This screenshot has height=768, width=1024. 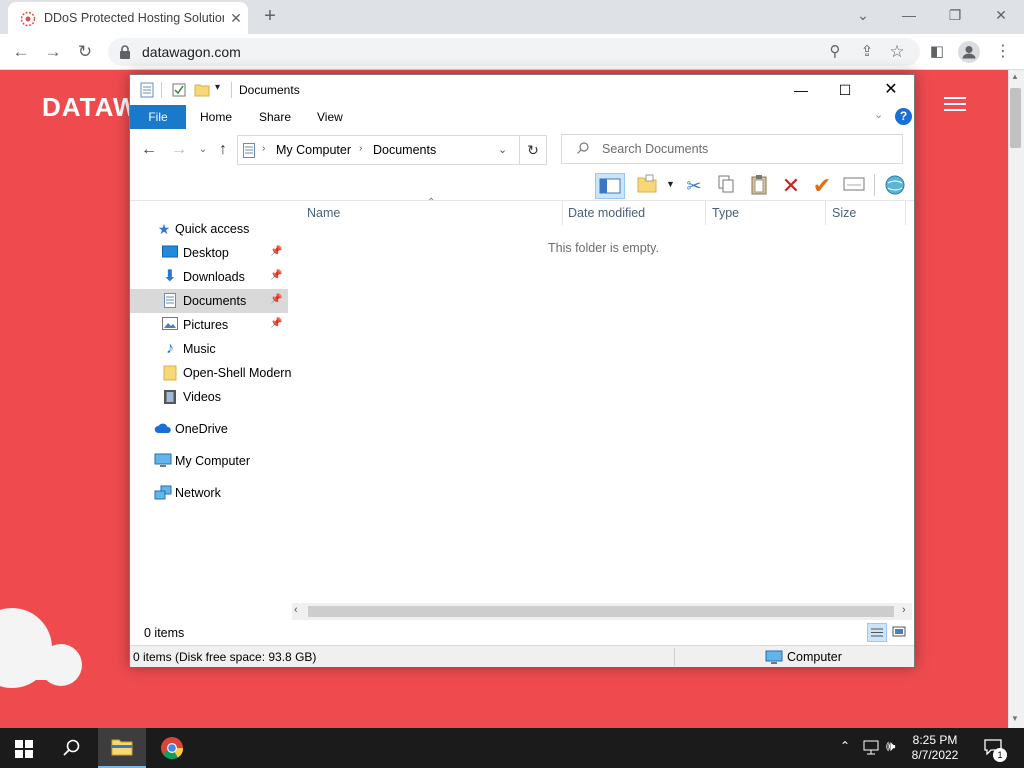 I want to click on browser-tab: DDoS Protected Hosting Solutions ✕, so click(x=128, y=18).